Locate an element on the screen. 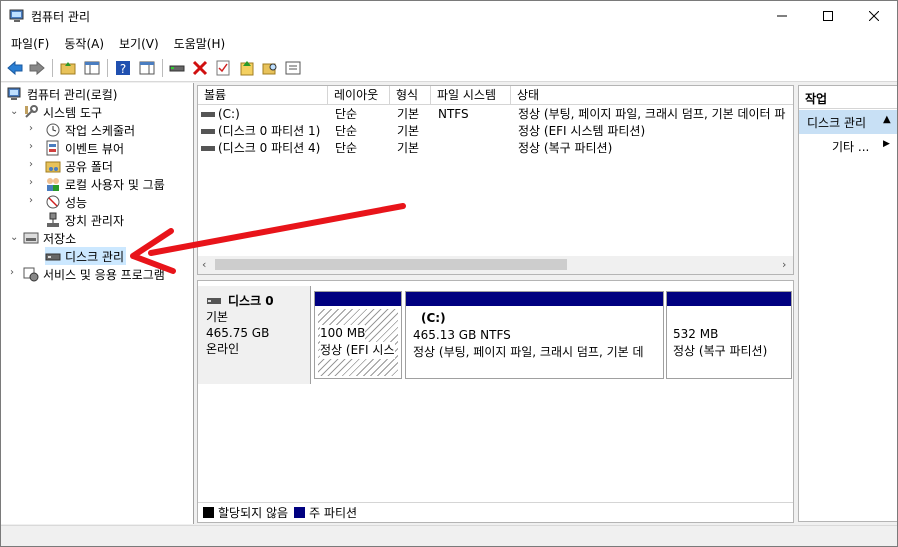 Image resolution: width=898 pixels, height=547 pixels. actions-section-disk-management: 디스크 관리 ▲ is located at coordinates (848, 122).